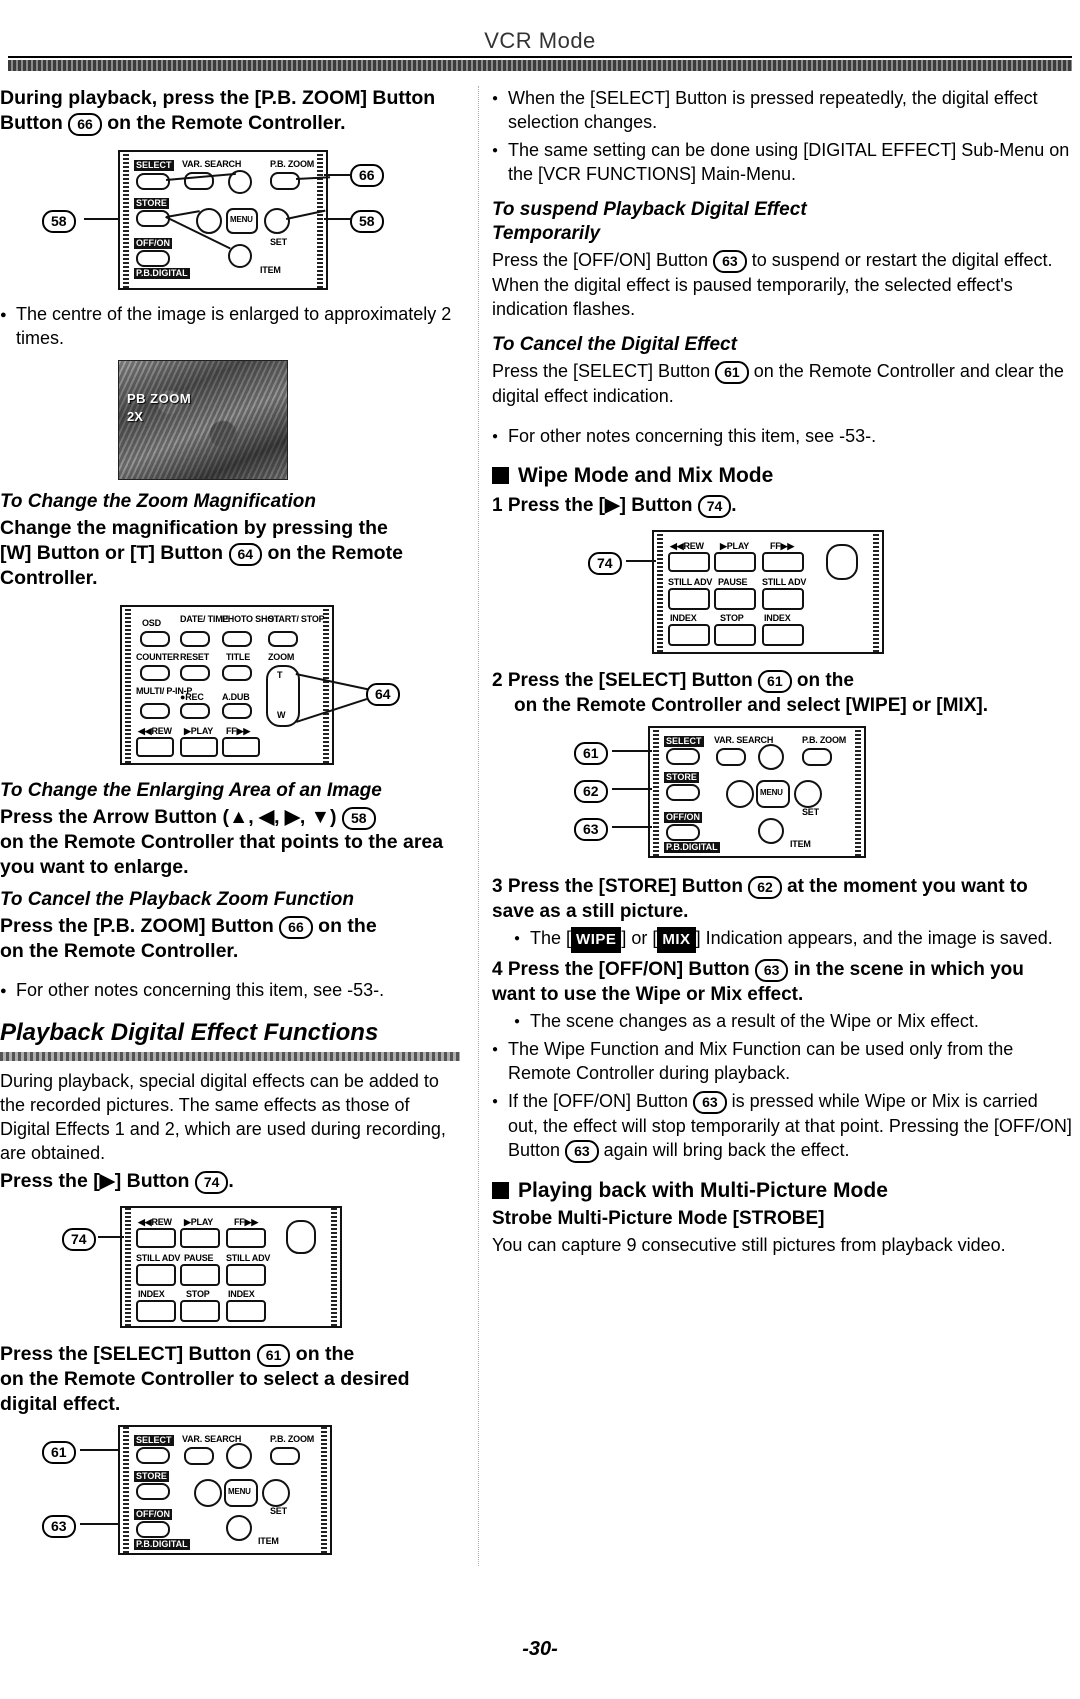  What do you see at coordinates (155, 639) in the screenshot?
I see `osd-button` at bounding box center [155, 639].